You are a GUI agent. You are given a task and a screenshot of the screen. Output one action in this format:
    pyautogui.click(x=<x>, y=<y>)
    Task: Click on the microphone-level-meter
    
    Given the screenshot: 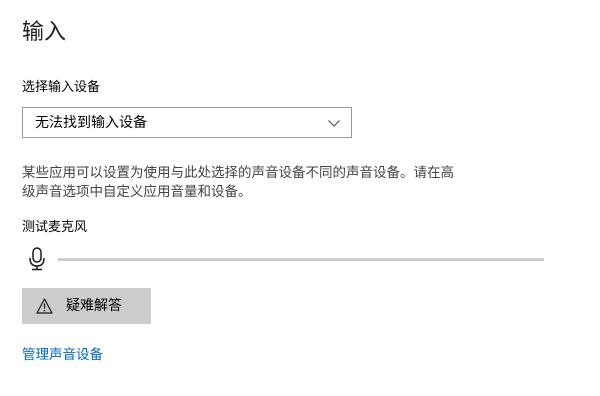 What is the action you would take?
    pyautogui.click(x=301, y=259)
    